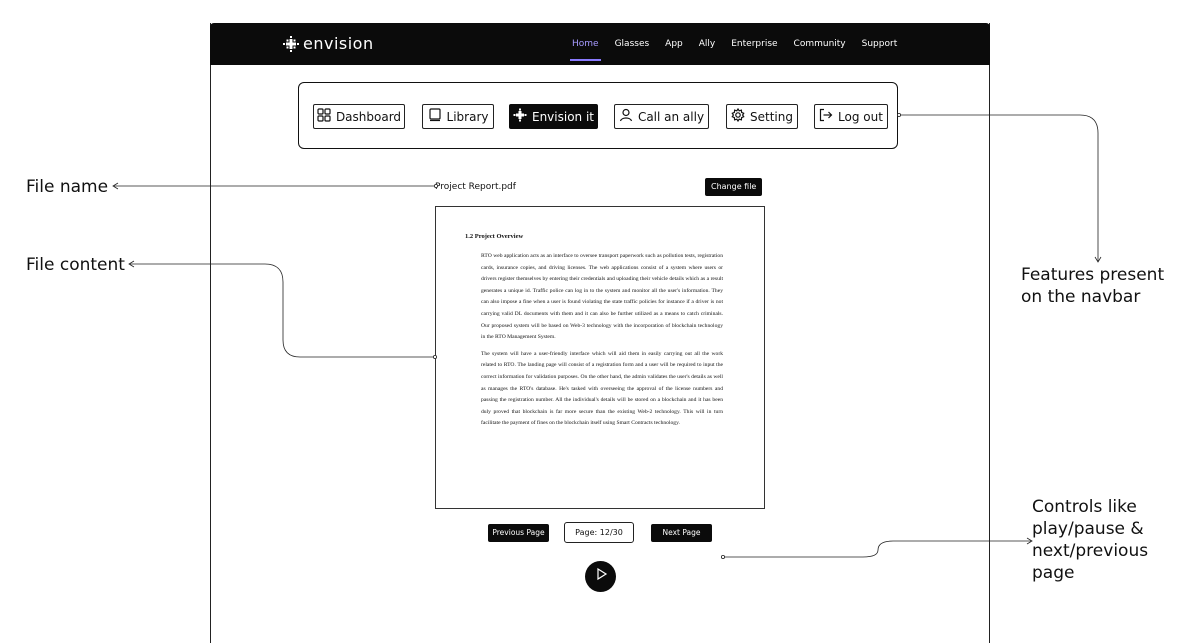  Describe the element at coordinates (826, 116) in the screenshot. I see `logout-icon` at that location.